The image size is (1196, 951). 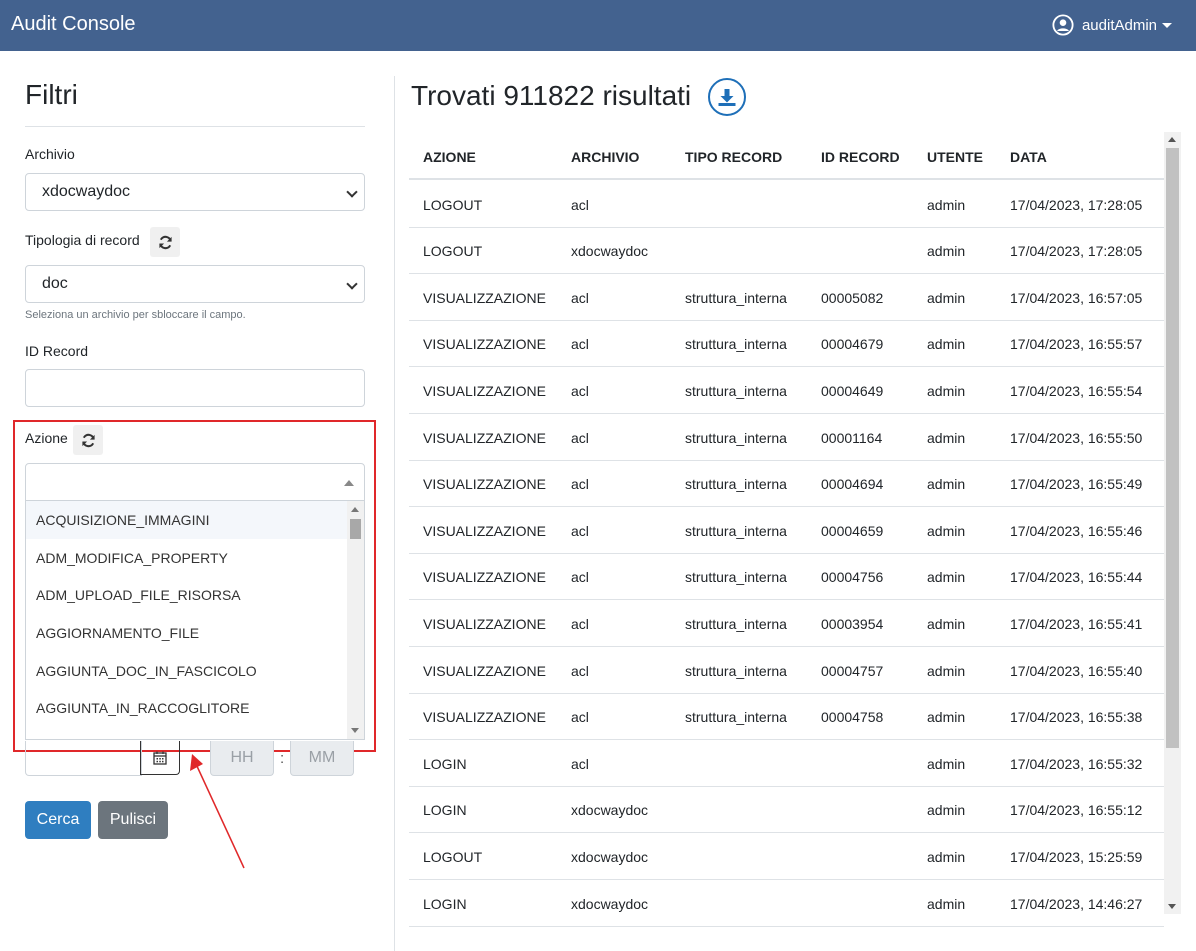 What do you see at coordinates (322, 758) in the screenshot?
I see `minute-input: MM` at bounding box center [322, 758].